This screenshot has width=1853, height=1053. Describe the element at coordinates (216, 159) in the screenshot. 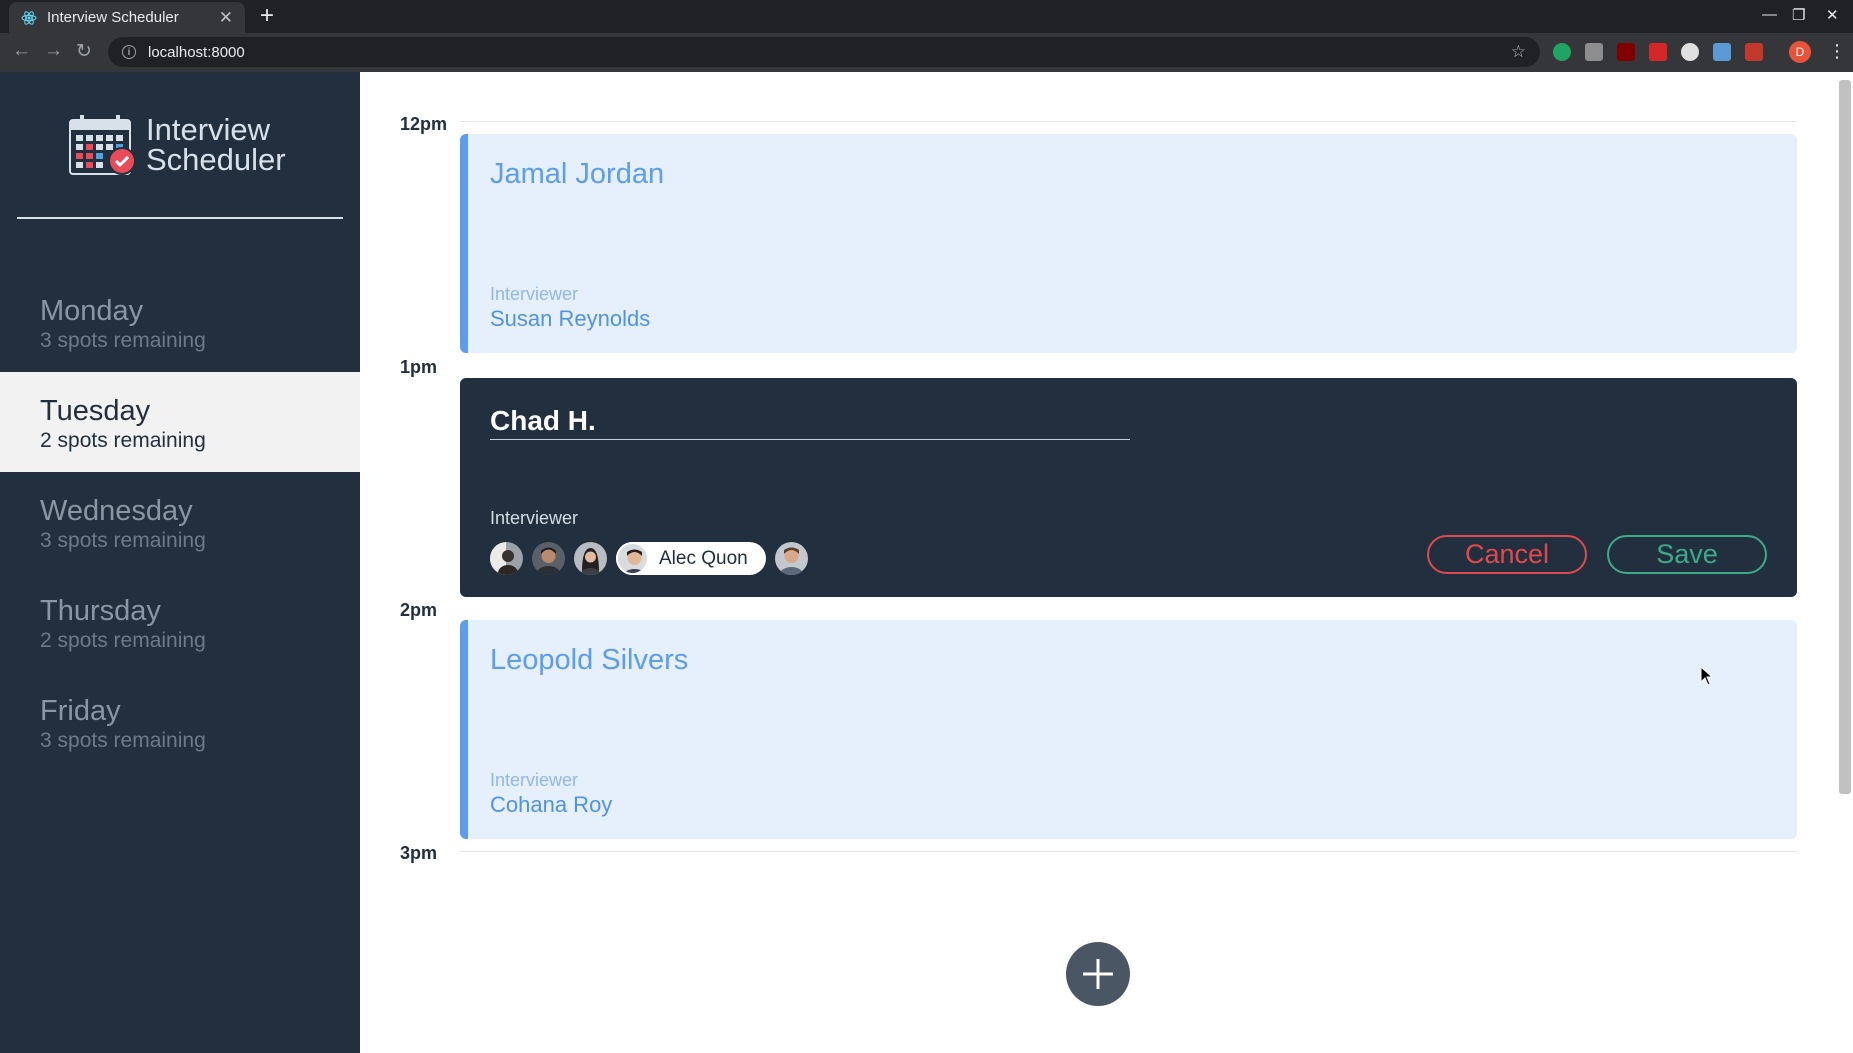

I see `app-title-line2: Scheduler` at that location.